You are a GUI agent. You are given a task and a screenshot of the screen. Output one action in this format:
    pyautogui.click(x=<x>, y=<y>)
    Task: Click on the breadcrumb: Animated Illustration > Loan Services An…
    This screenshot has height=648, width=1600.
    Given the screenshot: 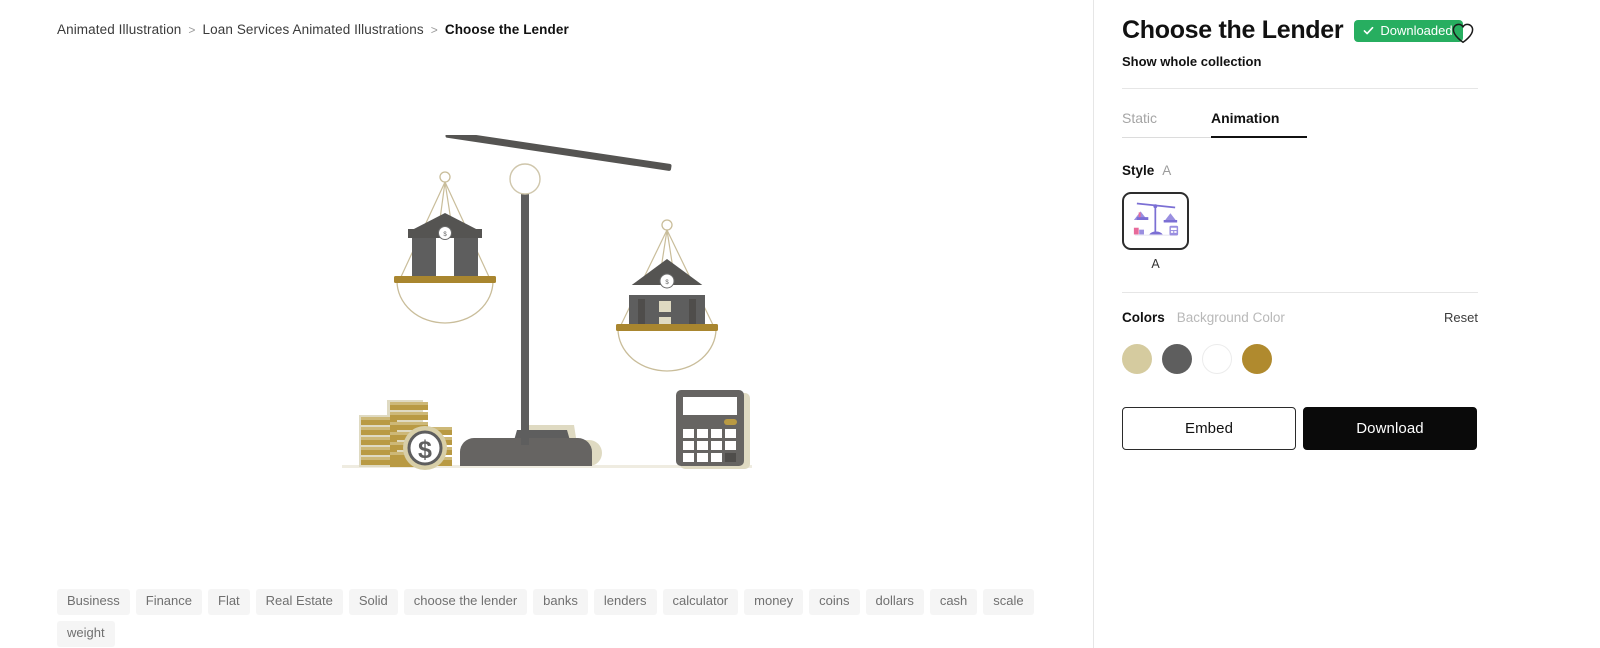 What is the action you would take?
    pyautogui.click(x=313, y=29)
    